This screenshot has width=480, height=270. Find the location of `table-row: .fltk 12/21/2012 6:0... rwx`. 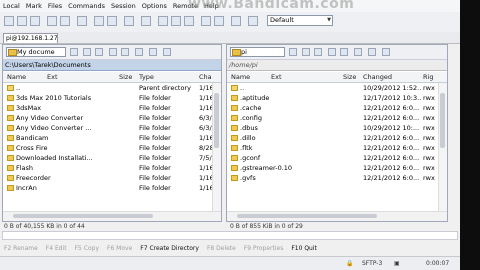

table-row: .fltk 12/21/2012 6:0... rwx is located at coordinates (333, 148).